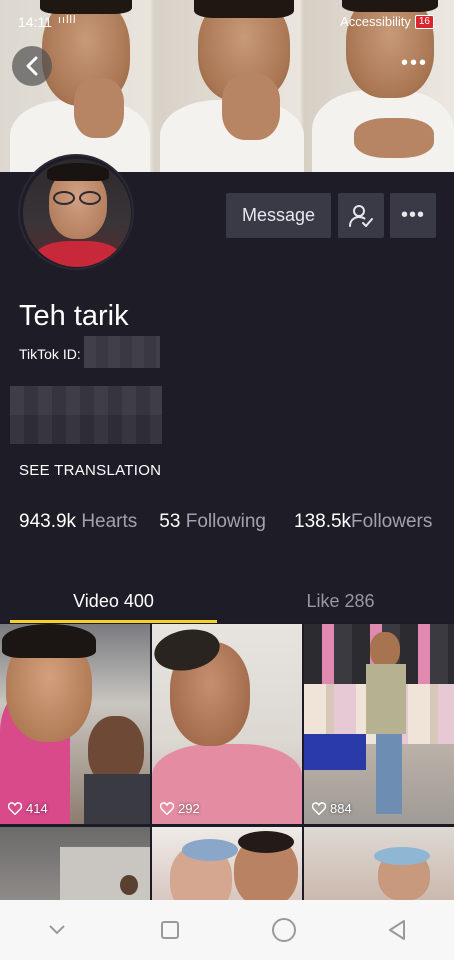  What do you see at coordinates (392, 521) in the screenshot?
I see `followers-label: Followers` at bounding box center [392, 521].